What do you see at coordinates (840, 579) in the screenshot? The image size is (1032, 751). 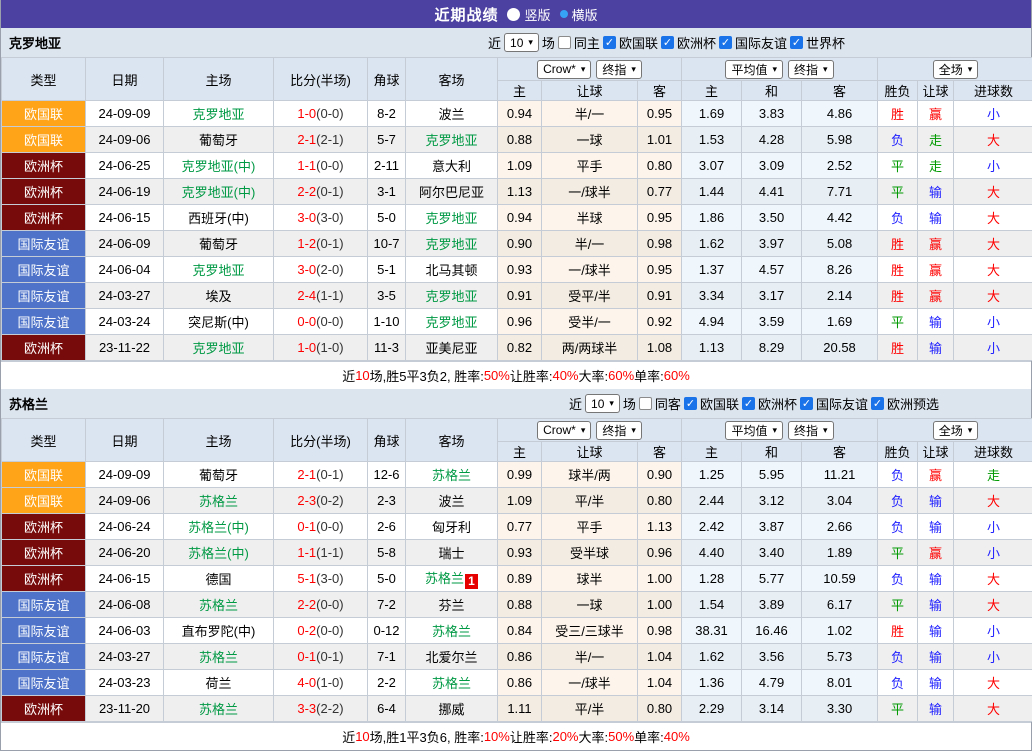 I see `avg-away-odds-cell: 10.59` at bounding box center [840, 579].